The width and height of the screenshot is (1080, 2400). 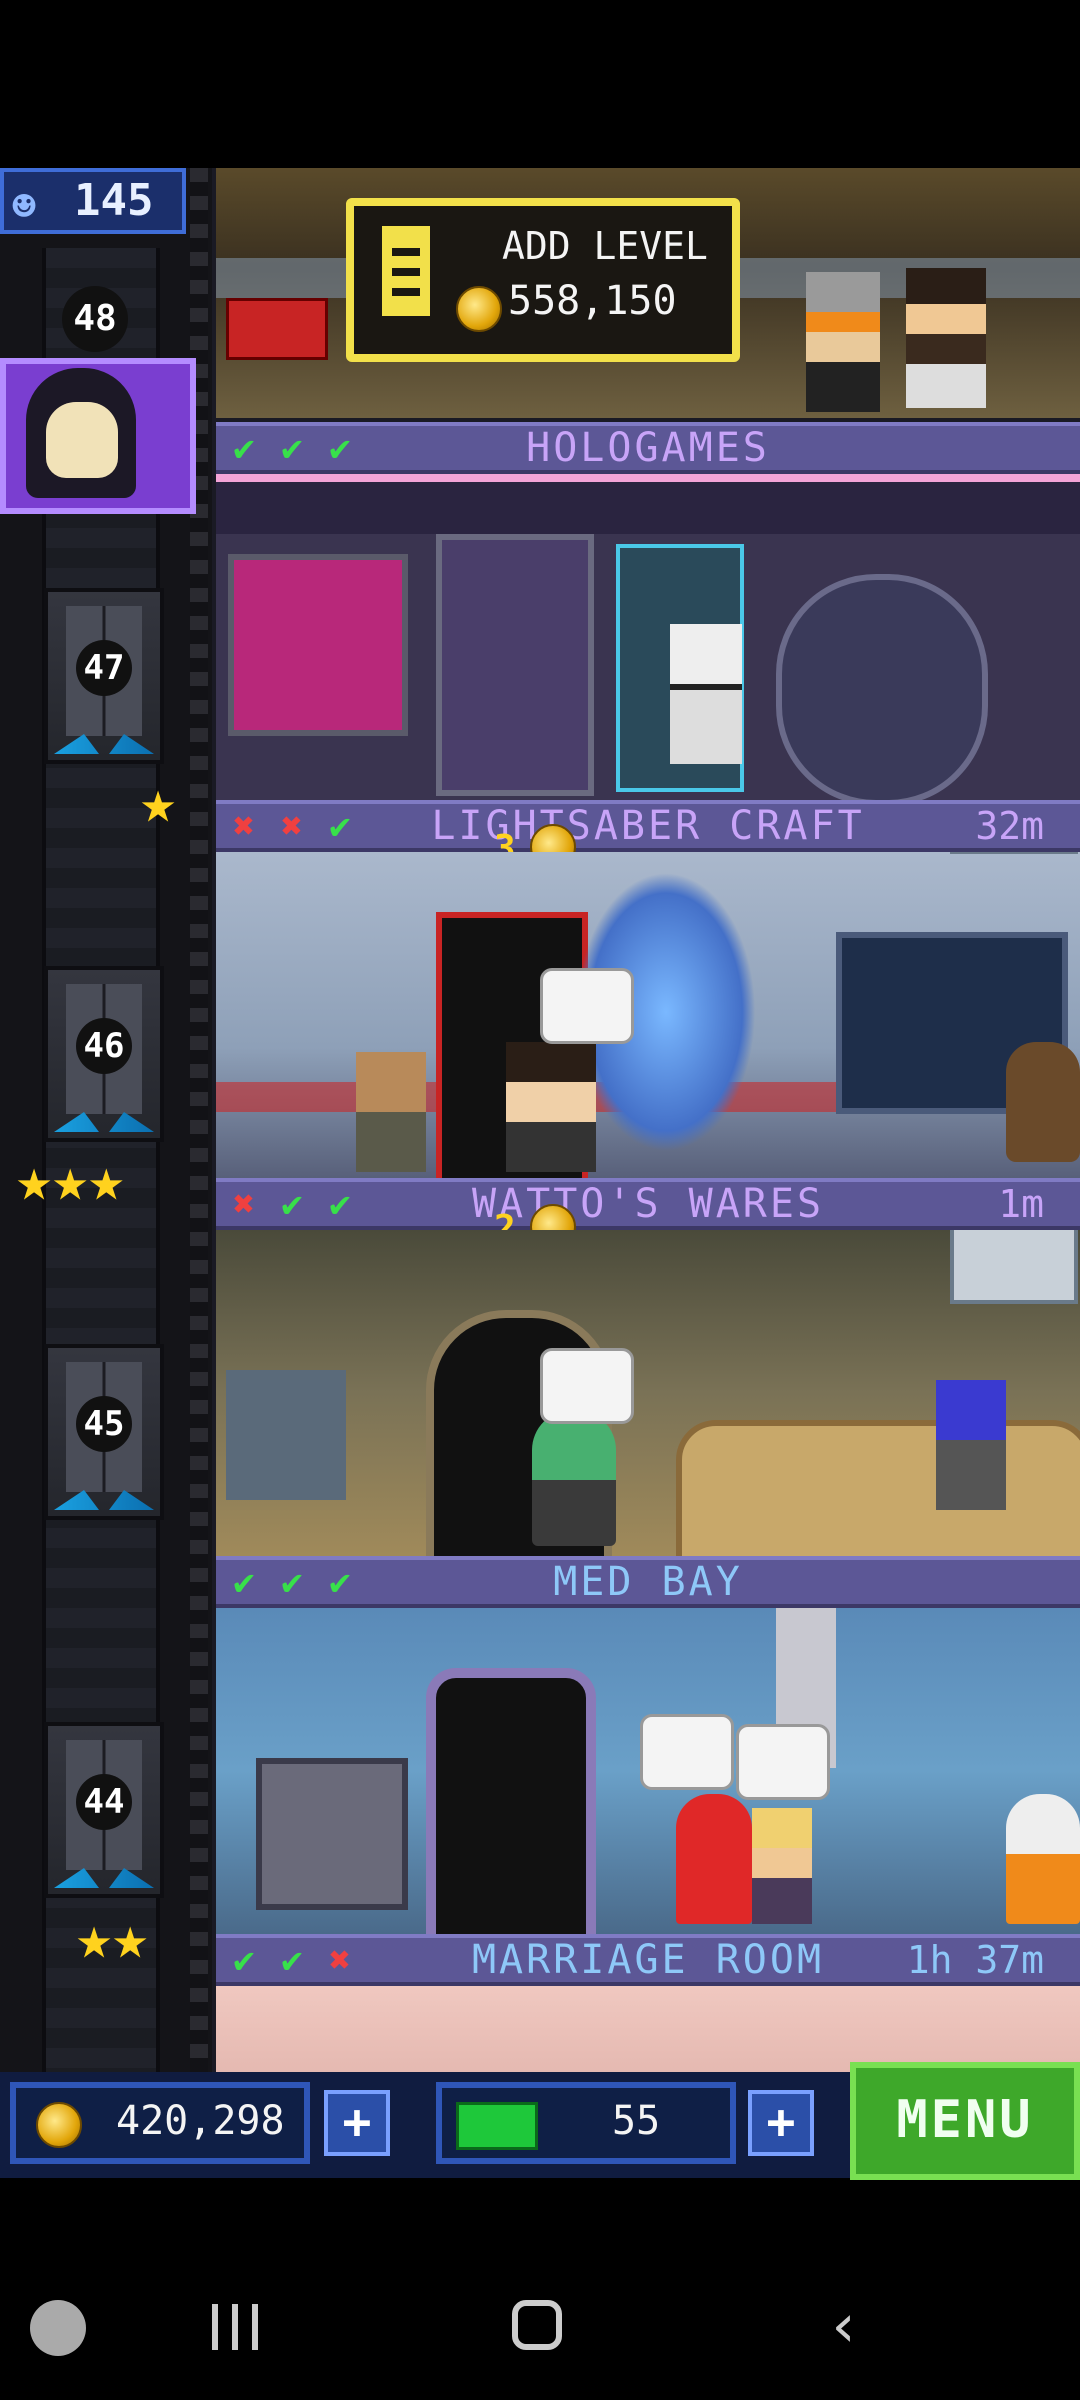 I want to click on person-icon: ☻, so click(x=24, y=207).